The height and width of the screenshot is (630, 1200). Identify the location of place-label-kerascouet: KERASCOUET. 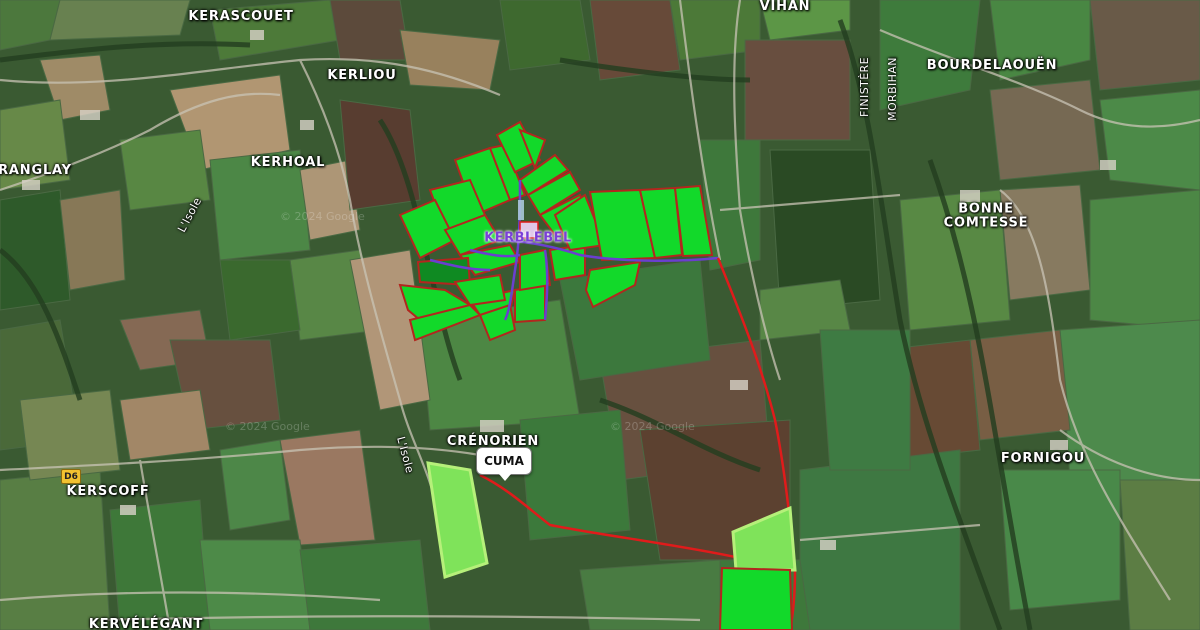
(241, 17).